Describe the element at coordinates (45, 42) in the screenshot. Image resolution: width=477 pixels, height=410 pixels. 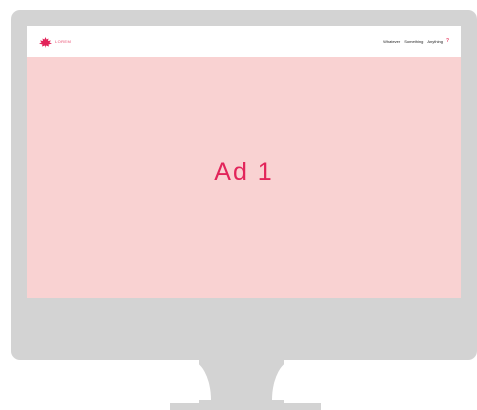
I see `maple-leaf-icon` at that location.